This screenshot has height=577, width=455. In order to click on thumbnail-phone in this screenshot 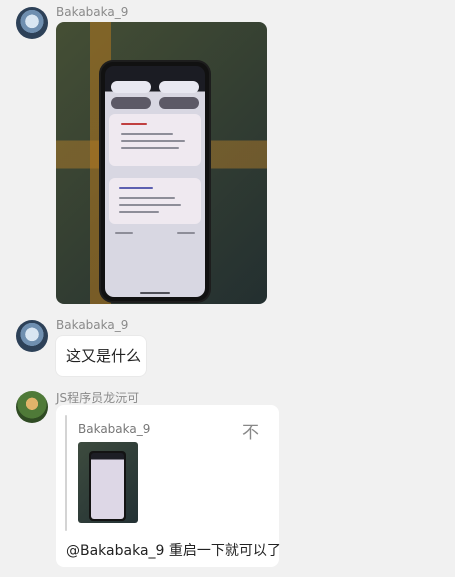, I will do `click(107, 486)`.